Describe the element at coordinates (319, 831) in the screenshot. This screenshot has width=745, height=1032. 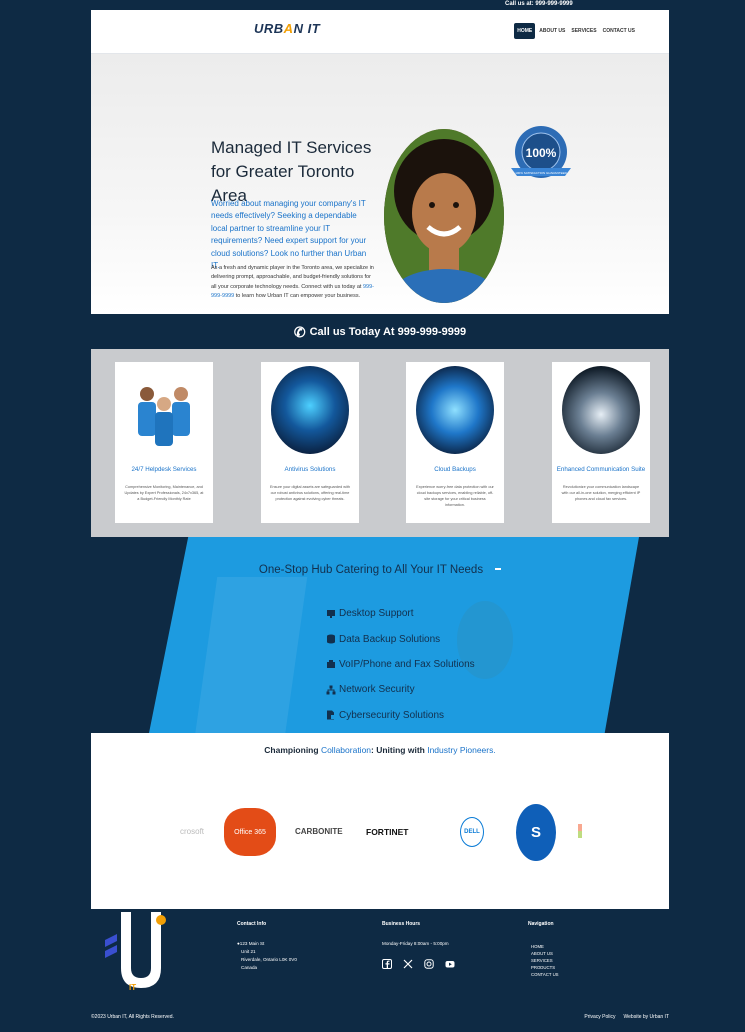
I see `carbonite-logo: CARBONITE` at that location.